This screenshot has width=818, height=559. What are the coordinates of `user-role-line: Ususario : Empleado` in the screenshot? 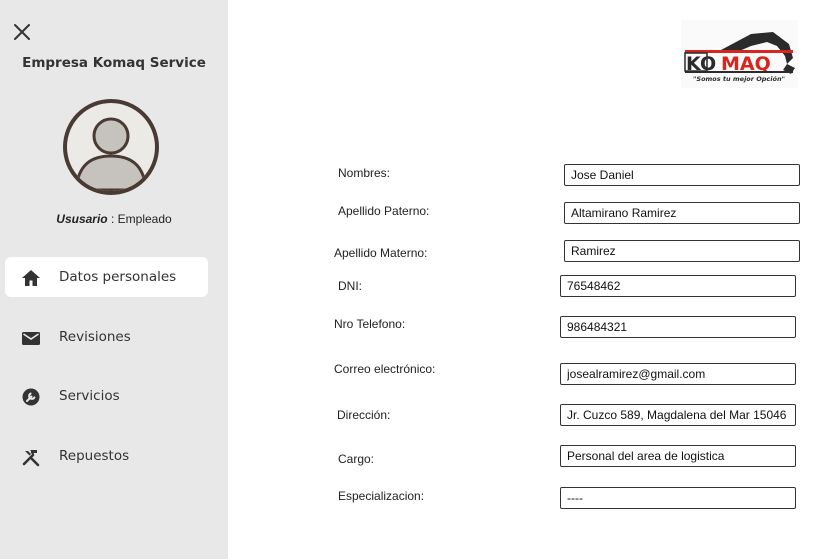 It's located at (114, 219).